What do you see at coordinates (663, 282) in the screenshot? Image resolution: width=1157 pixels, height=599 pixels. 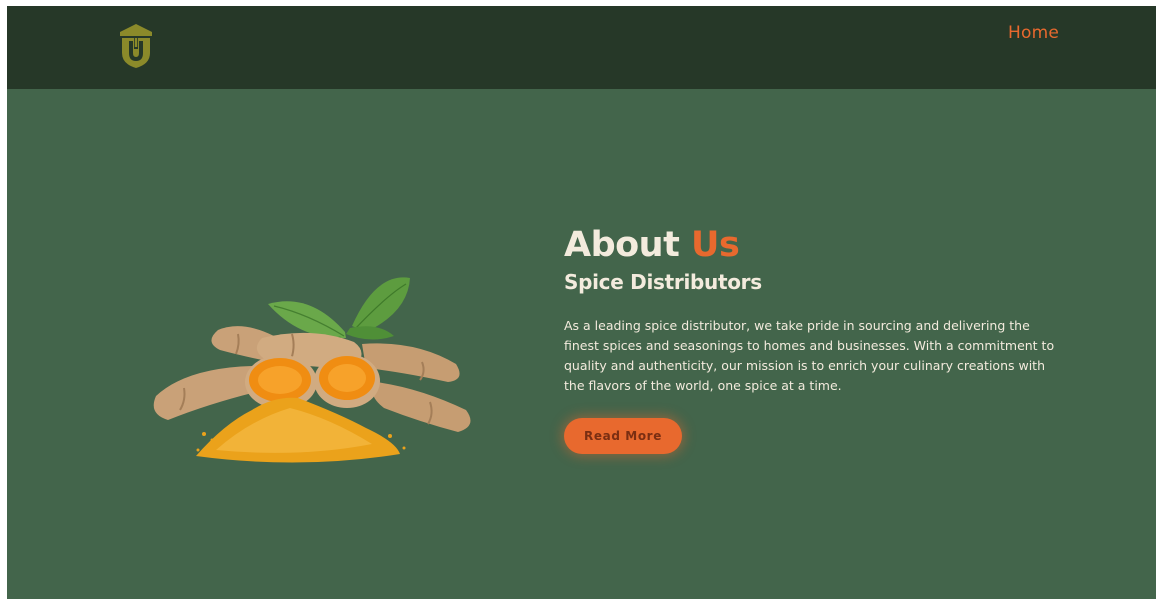 I see `about-subtitle: Spice Distributors` at bounding box center [663, 282].